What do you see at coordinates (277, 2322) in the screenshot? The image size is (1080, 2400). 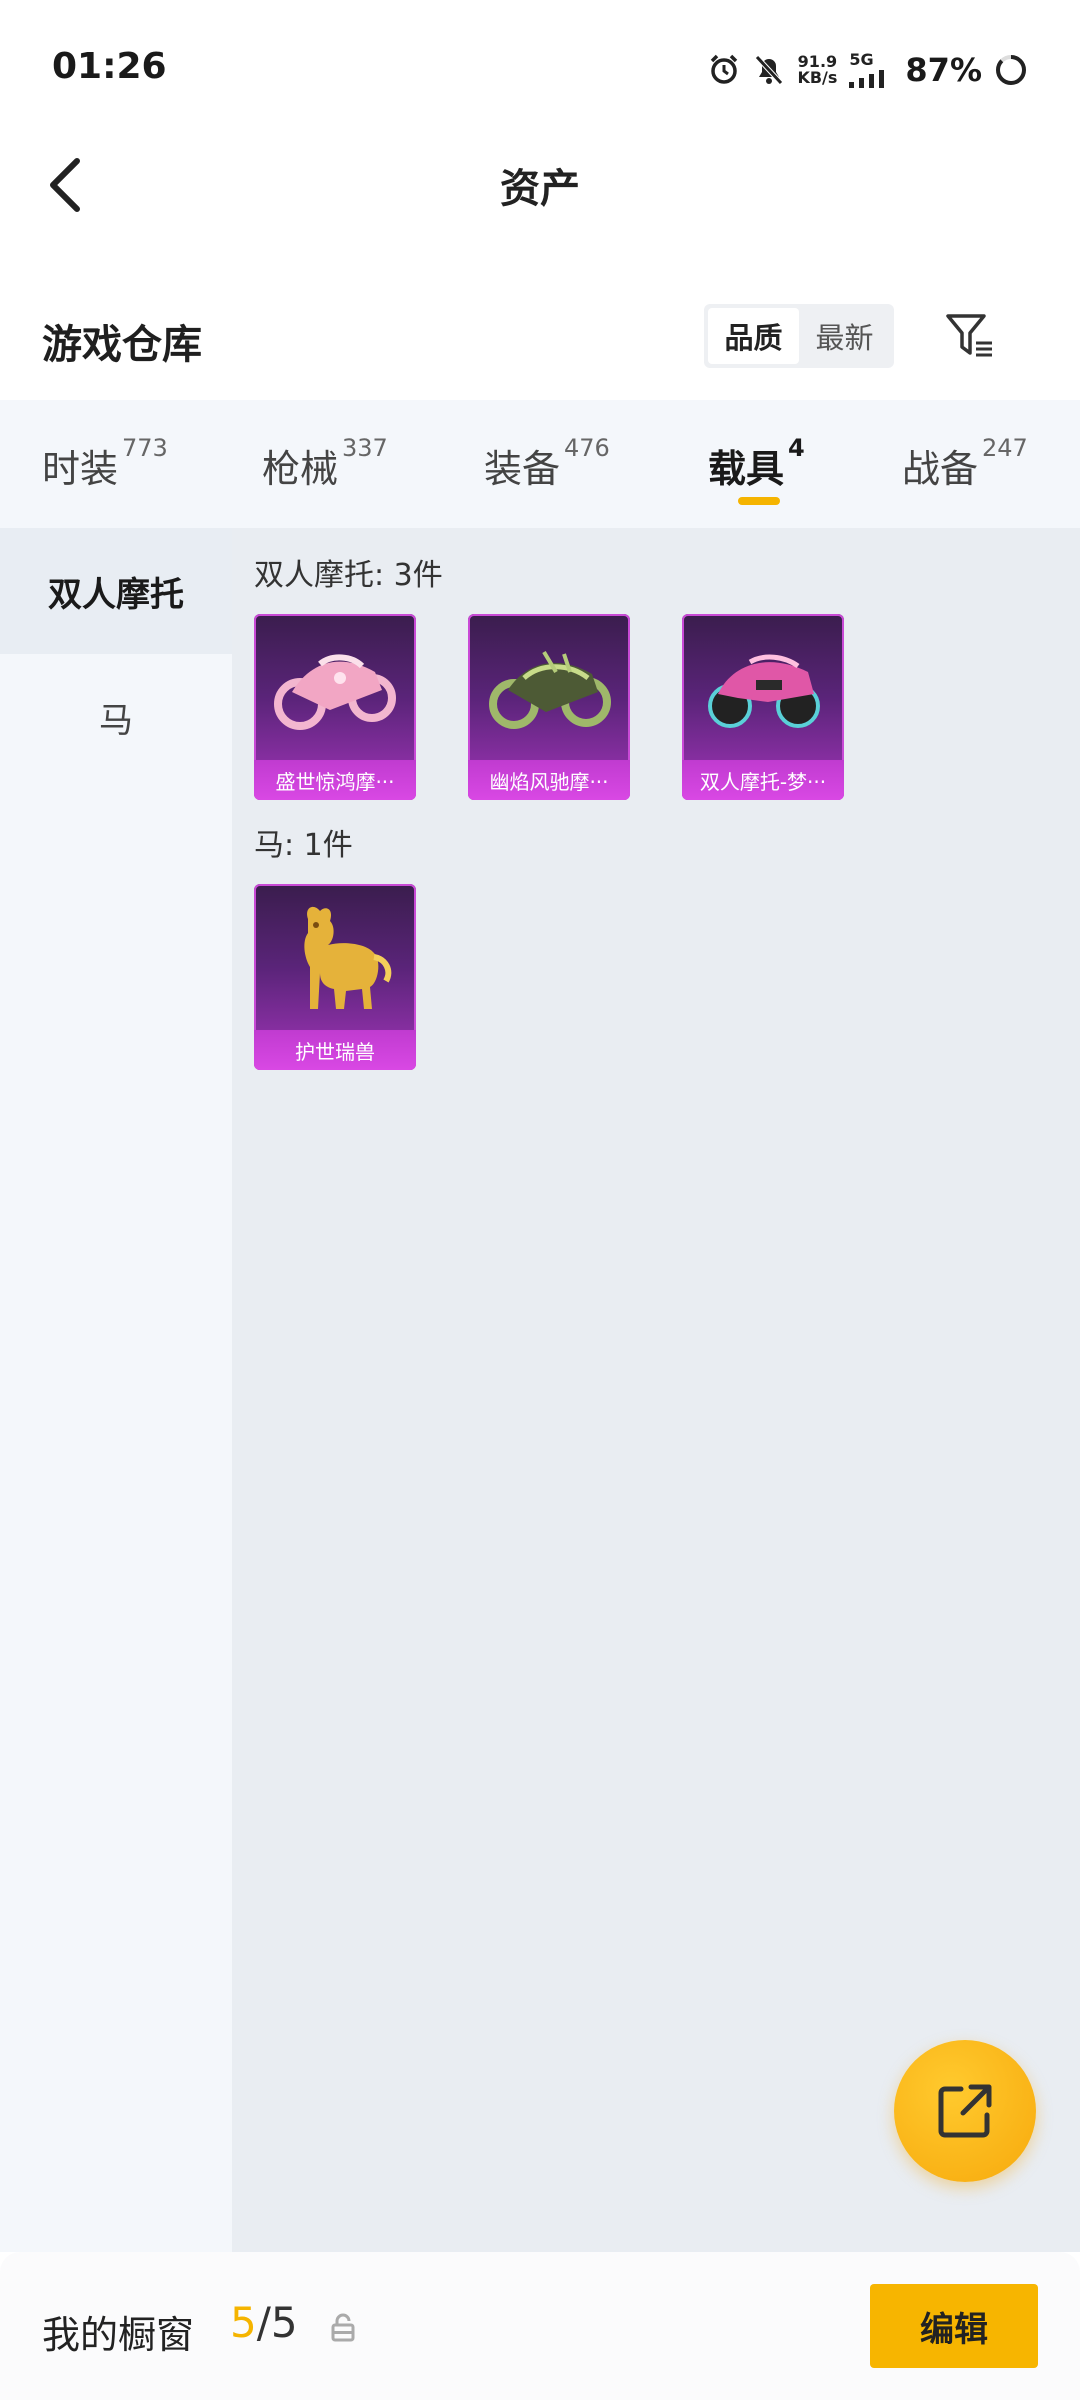 I see `showcase-total: /5` at bounding box center [277, 2322].